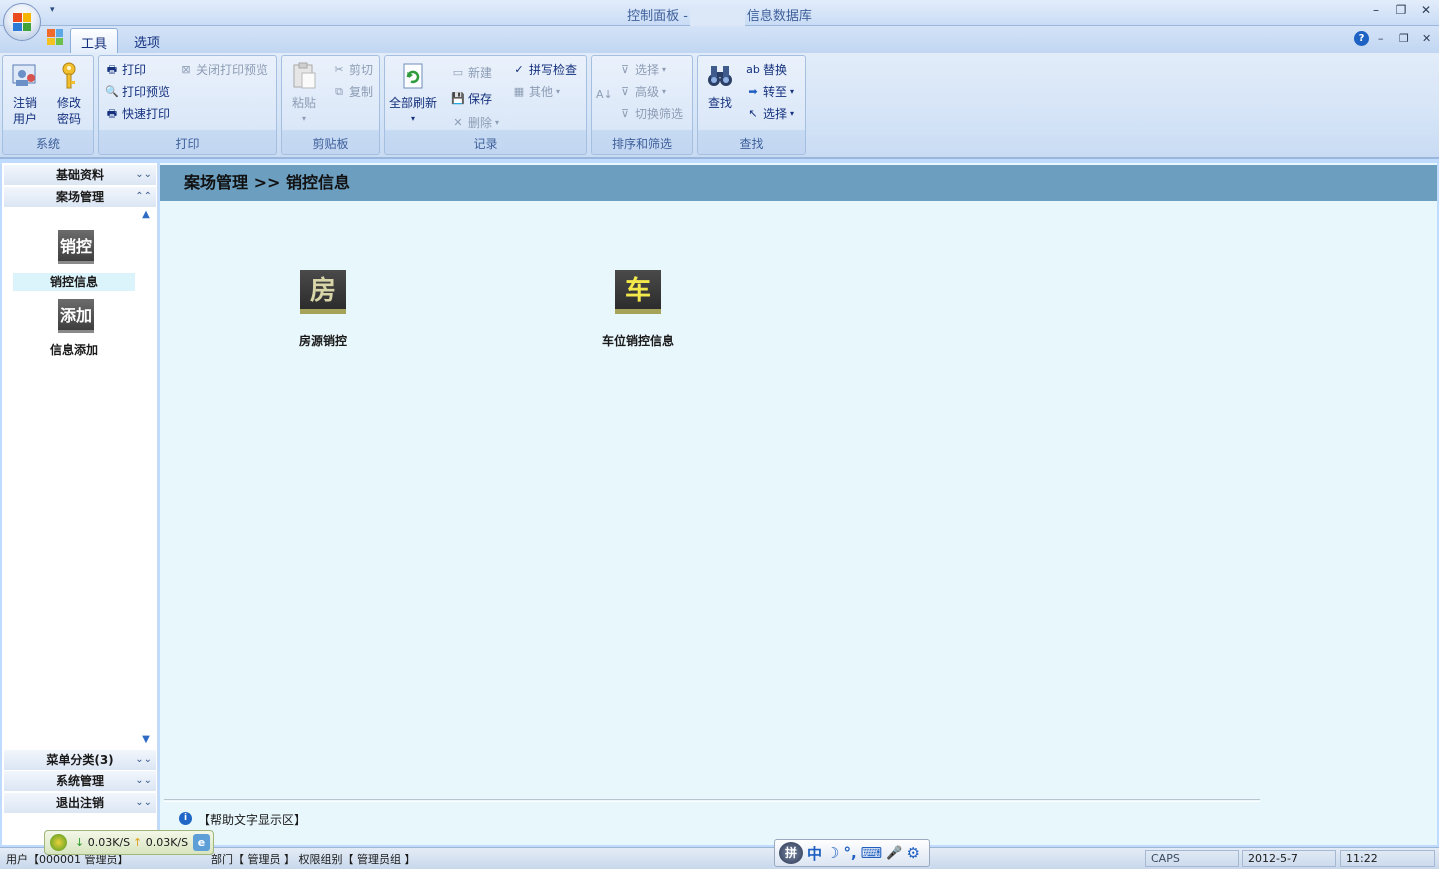 This screenshot has height=869, width=1439. Describe the element at coordinates (1426, 10) in the screenshot. I see `close-icon: ✕` at that location.